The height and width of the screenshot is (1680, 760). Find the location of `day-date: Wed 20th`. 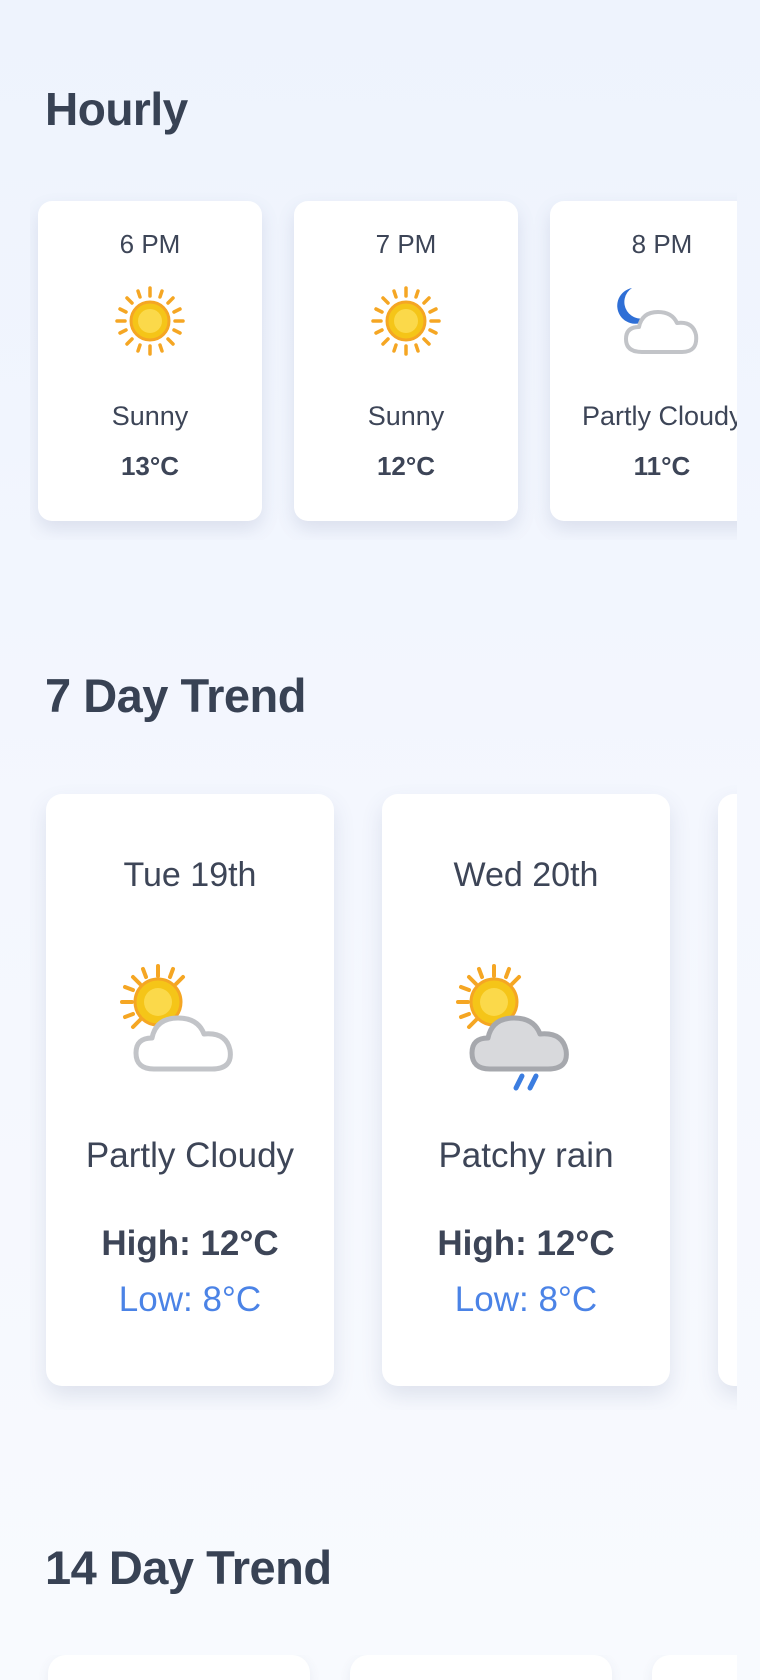

day-date: Wed 20th is located at coordinates (526, 875).